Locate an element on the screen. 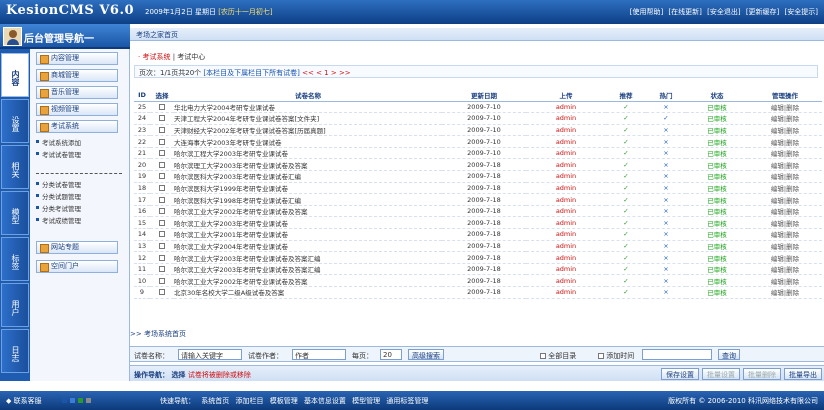 Image resolution: width=824 pixels, height=410 pixels. row-title: 哈尔滨理工大学2003年考研专业课试卷及答案 is located at coordinates (308, 165).